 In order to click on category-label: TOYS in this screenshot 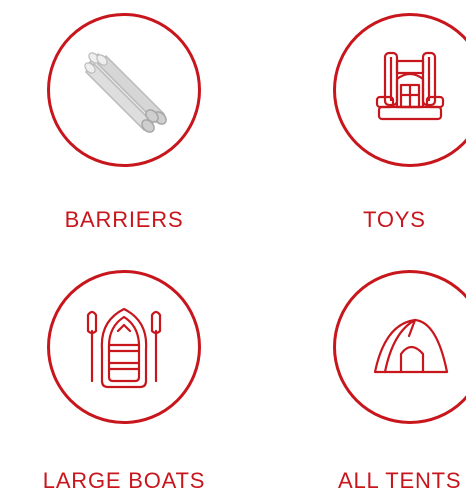, I will do `click(402, 220)`.